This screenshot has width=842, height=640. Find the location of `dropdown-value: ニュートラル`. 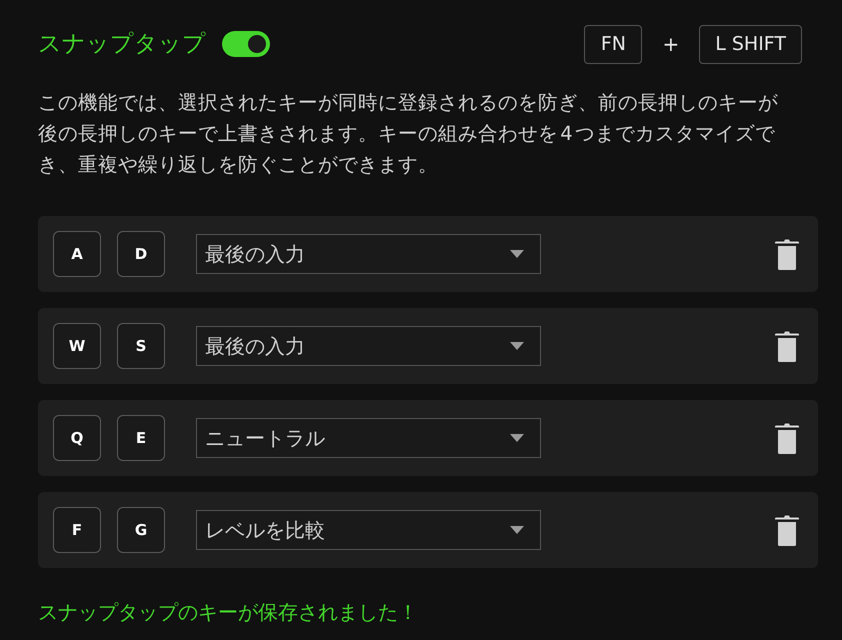

dropdown-value: ニュートラル is located at coordinates (265, 438).